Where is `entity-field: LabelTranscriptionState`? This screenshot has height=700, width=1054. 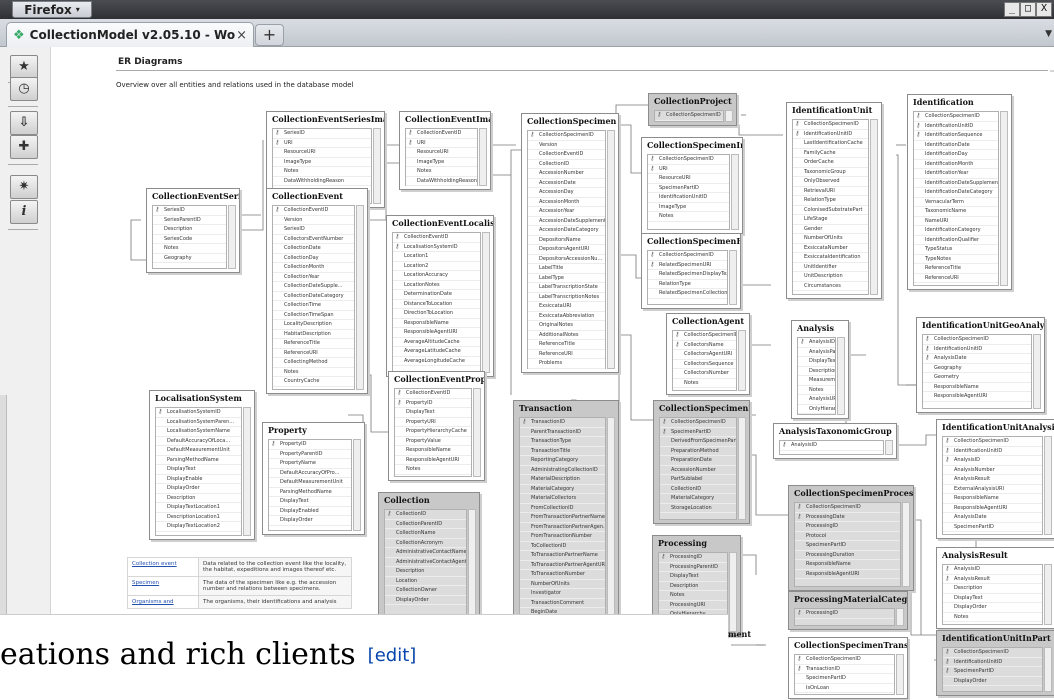 entity-field: LabelTranscriptionState is located at coordinates (566, 288).